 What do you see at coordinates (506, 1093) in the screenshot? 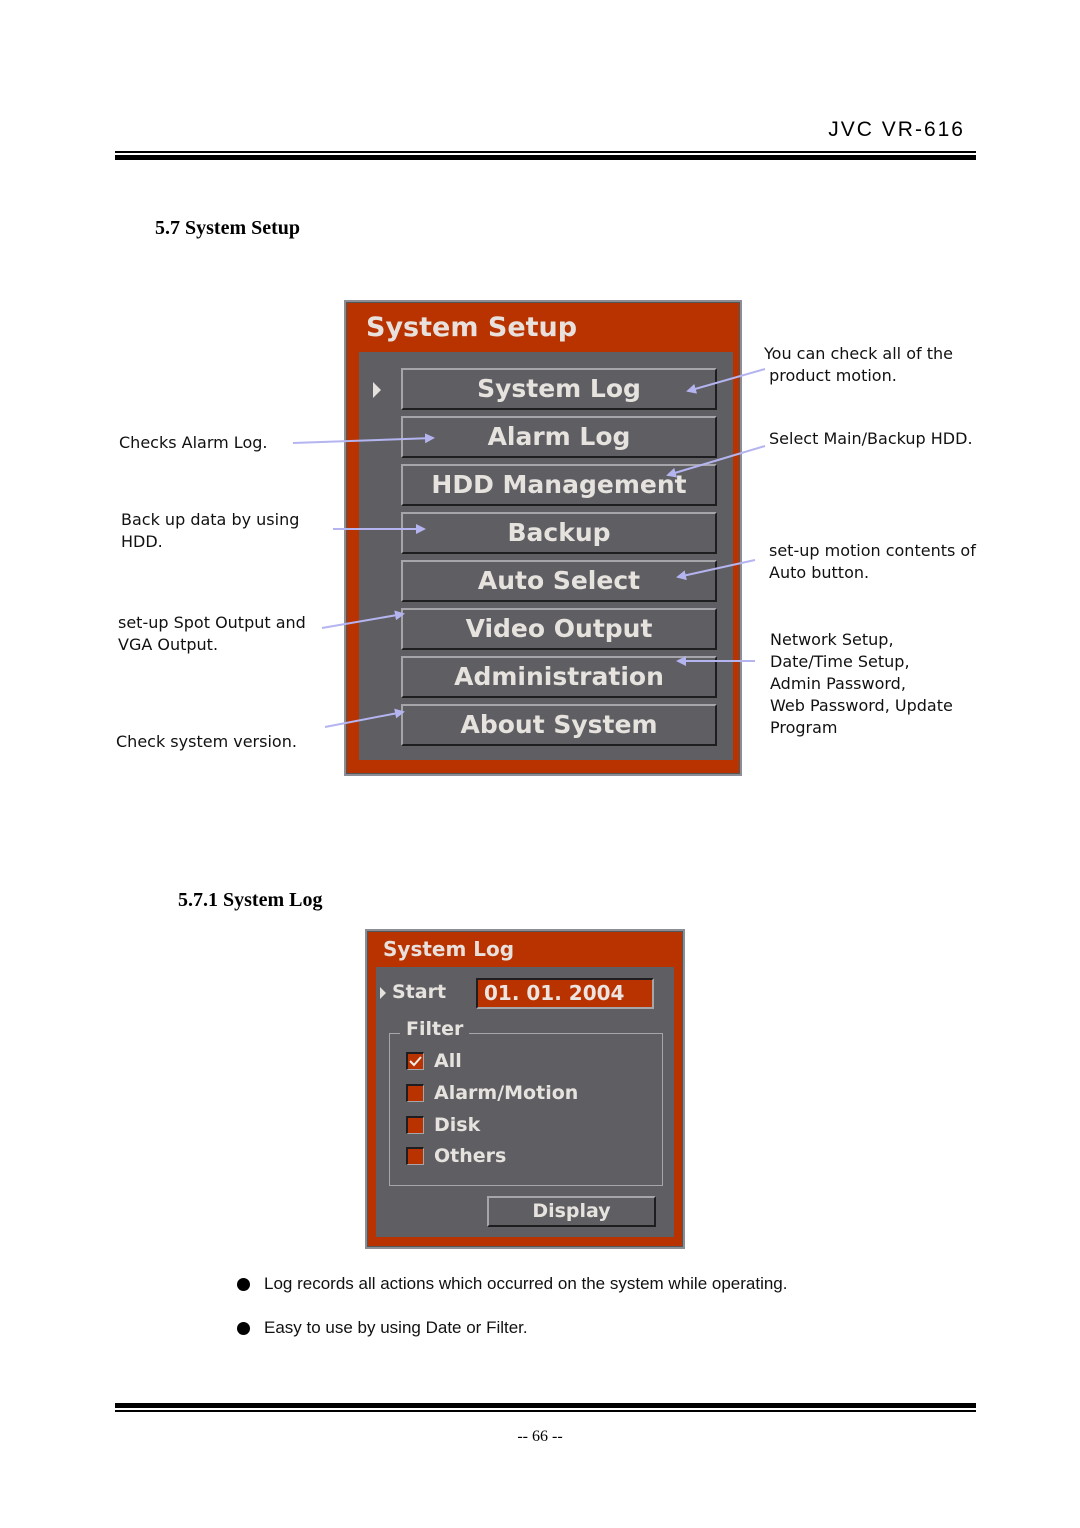
I see `filter-alarm-motion-label: Alarm/Motion` at bounding box center [506, 1093].